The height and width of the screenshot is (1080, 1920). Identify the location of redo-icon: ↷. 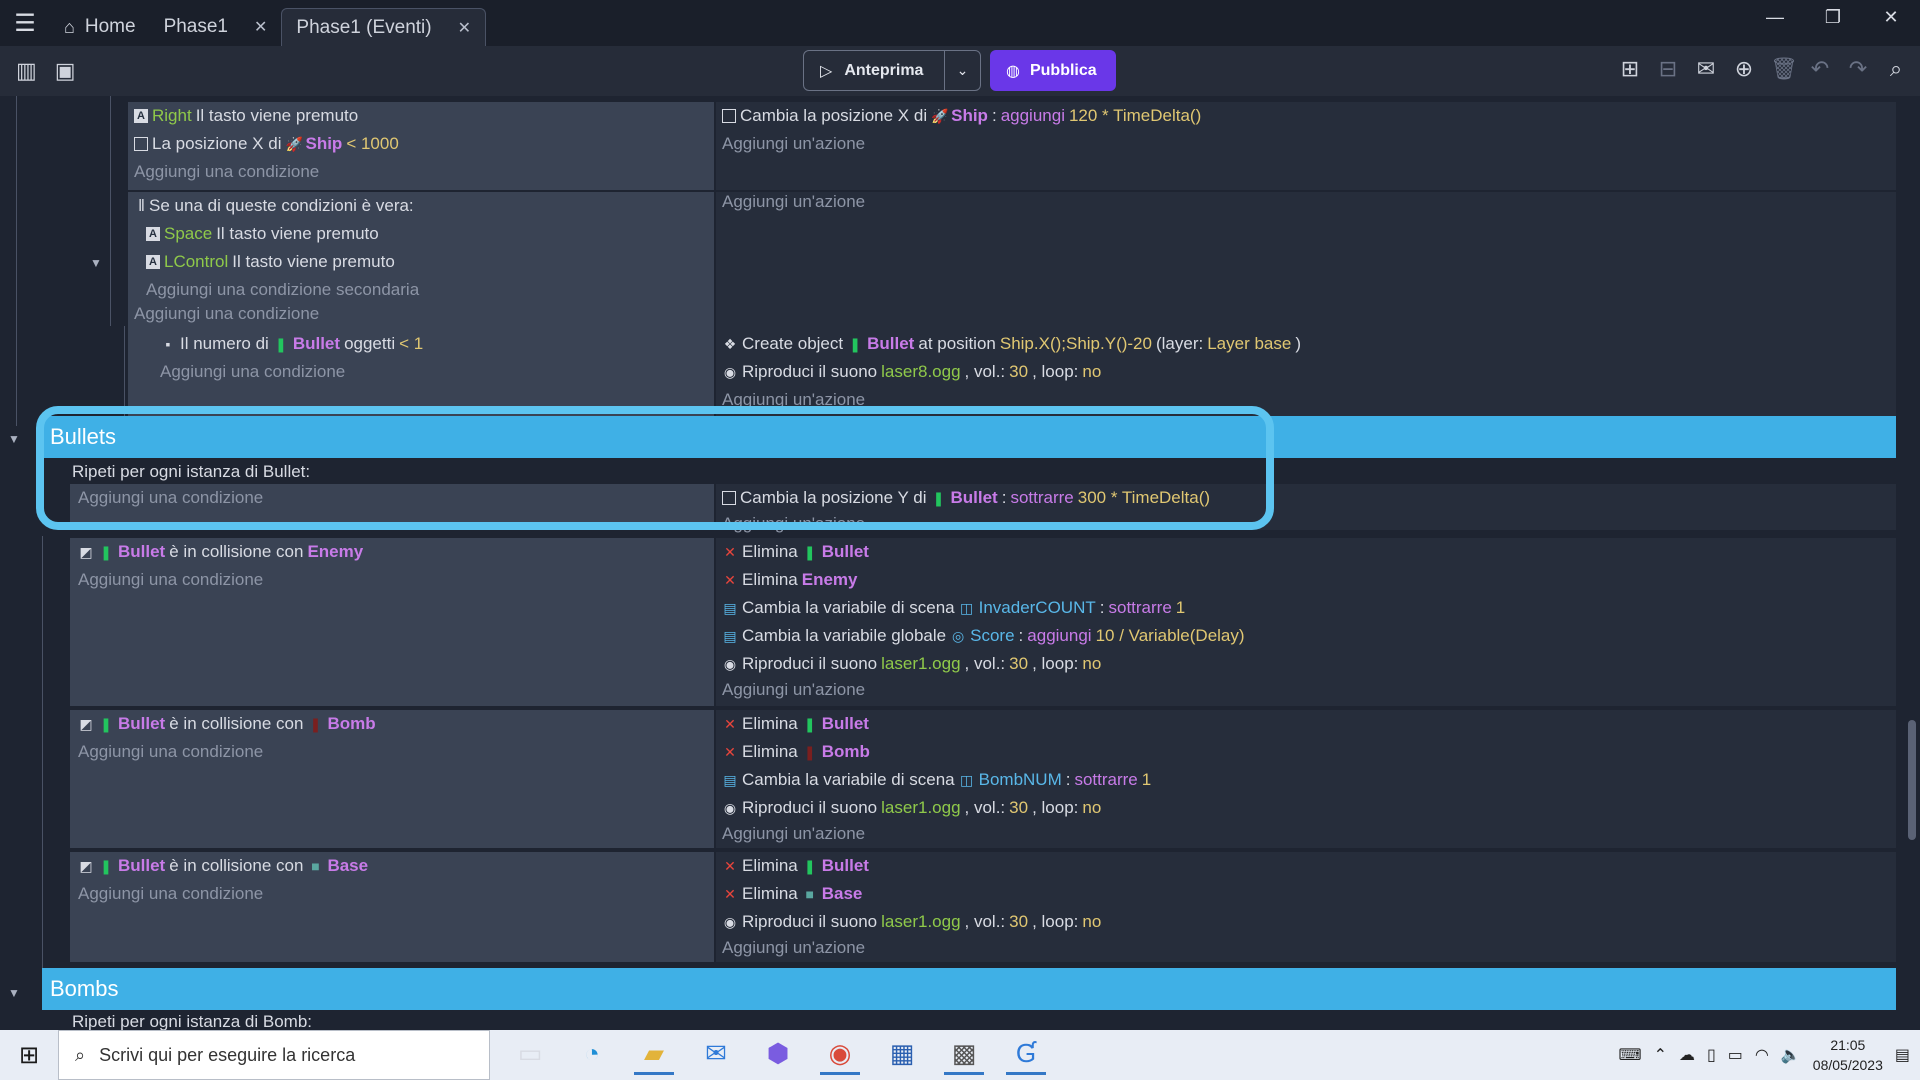
(1858, 69).